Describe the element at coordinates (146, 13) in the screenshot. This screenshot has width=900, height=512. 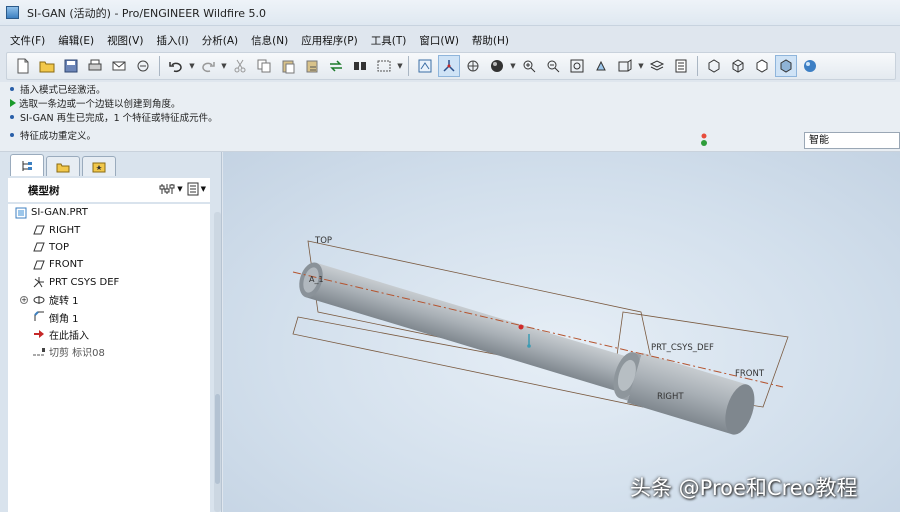
I see `window-title: SI-GAN (活动的) - Pro/ENGINEER Wildfire 5.0` at that location.